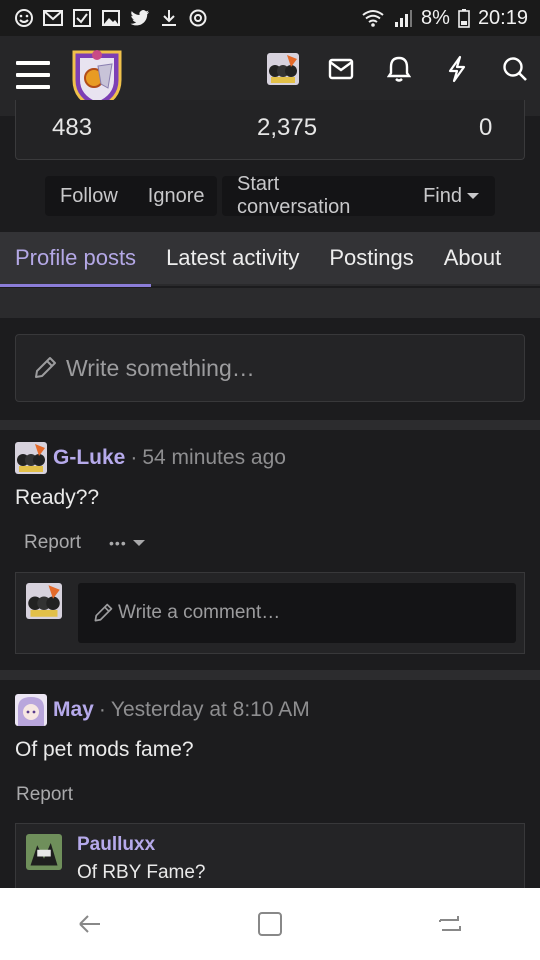  What do you see at coordinates (404, 18) in the screenshot?
I see `signal-icon` at bounding box center [404, 18].